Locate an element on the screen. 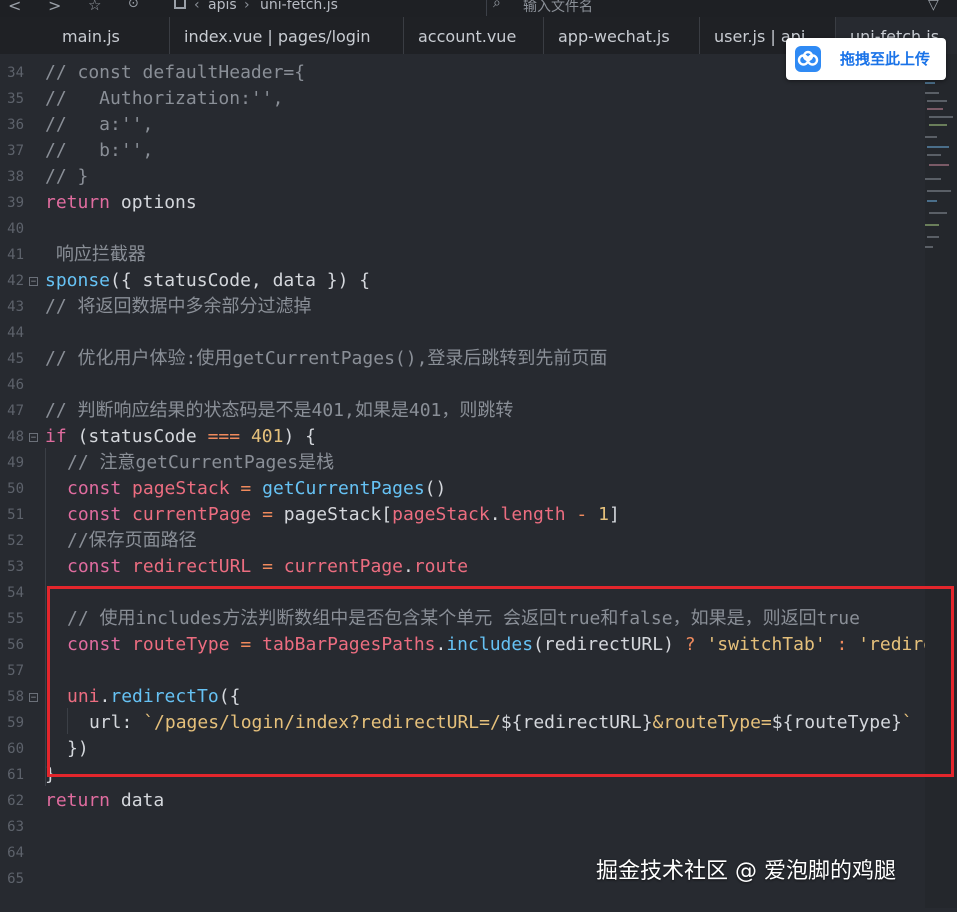 The width and height of the screenshot is (957, 912). line-number: 41 is located at coordinates (15, 255).